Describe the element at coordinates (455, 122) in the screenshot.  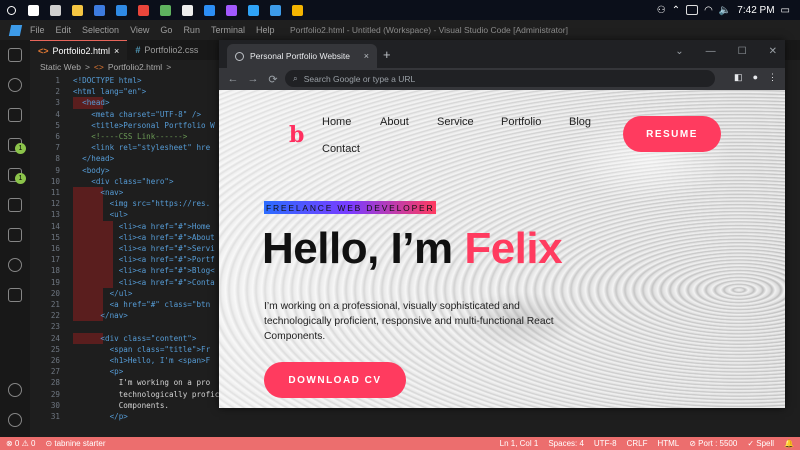
I see `nav-link-service: Service` at that location.